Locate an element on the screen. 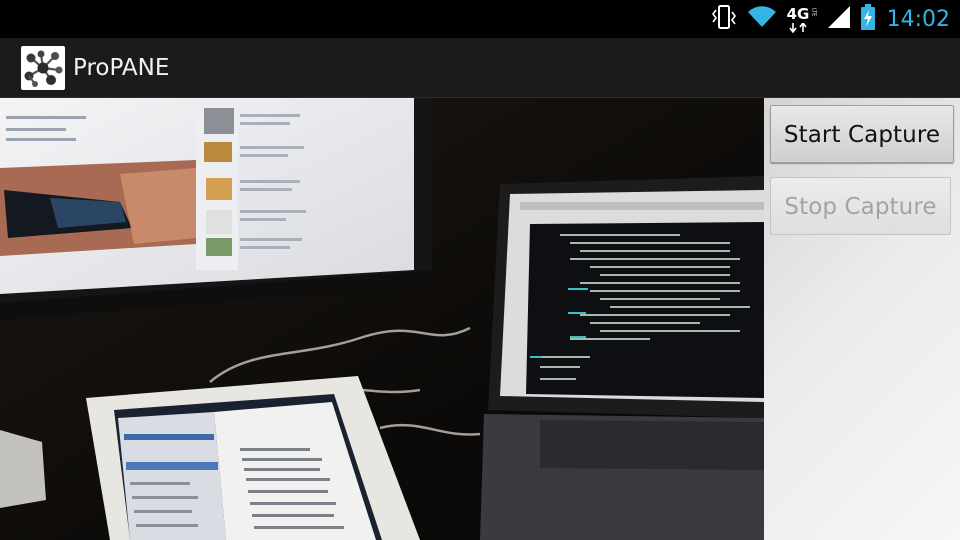 This screenshot has height=540, width=960. network-label: 4G is located at coordinates (798, 14).